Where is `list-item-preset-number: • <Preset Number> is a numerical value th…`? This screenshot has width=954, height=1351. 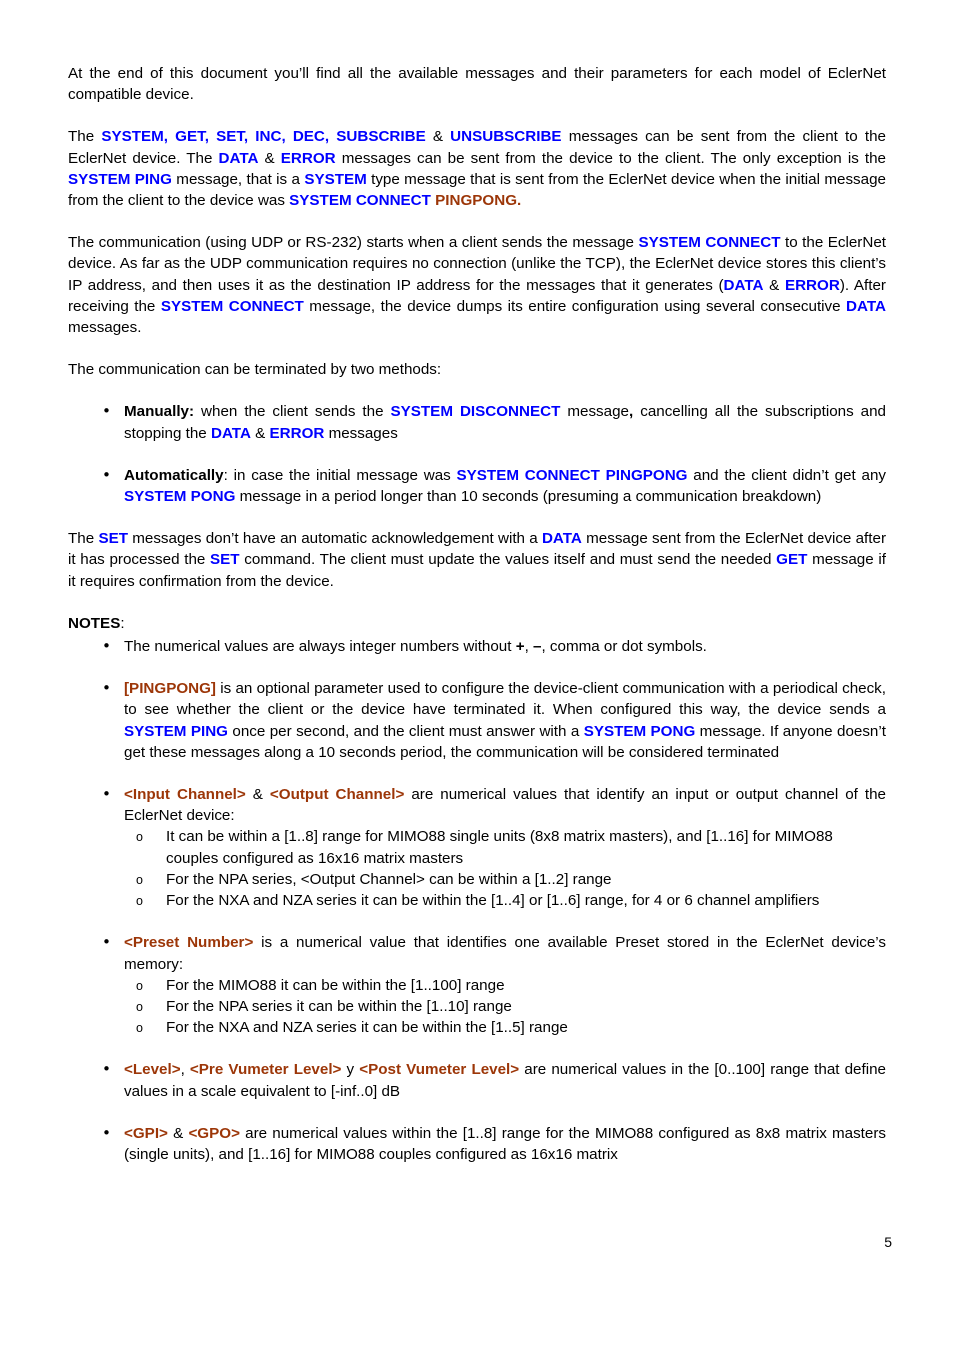
list-item-preset-number: • <Preset Number> is a numerical value th… is located at coordinates (477, 985).